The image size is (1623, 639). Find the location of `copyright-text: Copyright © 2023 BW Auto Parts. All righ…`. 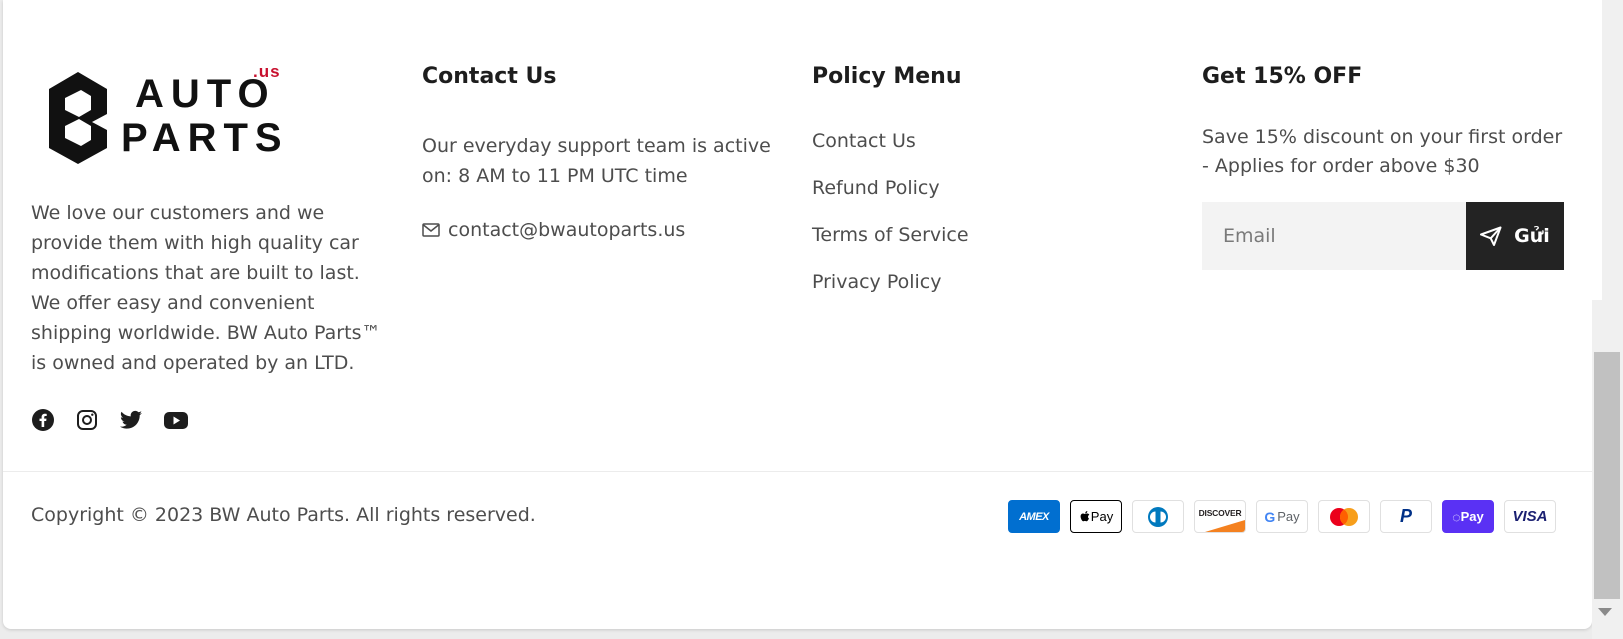

copyright-text: Copyright © 2023 BW Auto Parts. All righ… is located at coordinates (283, 515).